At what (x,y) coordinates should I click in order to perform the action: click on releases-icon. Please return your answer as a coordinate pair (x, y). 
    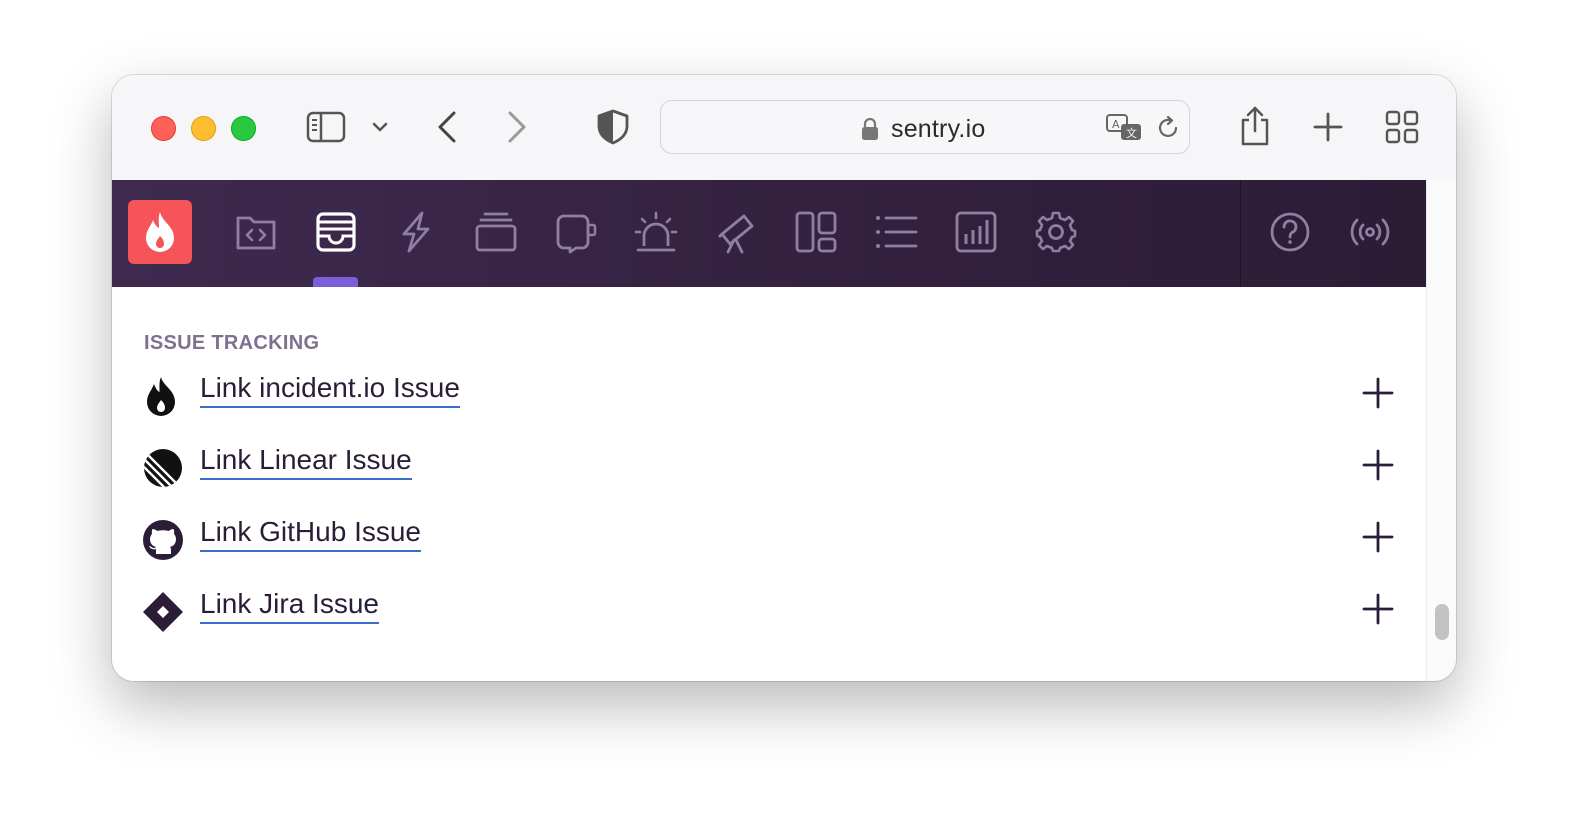
    Looking at the image, I should click on (496, 232).